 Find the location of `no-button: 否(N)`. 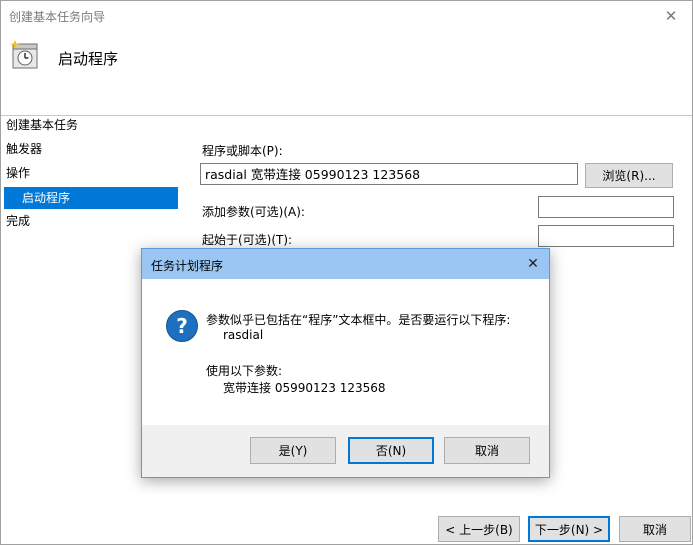

no-button: 否(N) is located at coordinates (391, 450).